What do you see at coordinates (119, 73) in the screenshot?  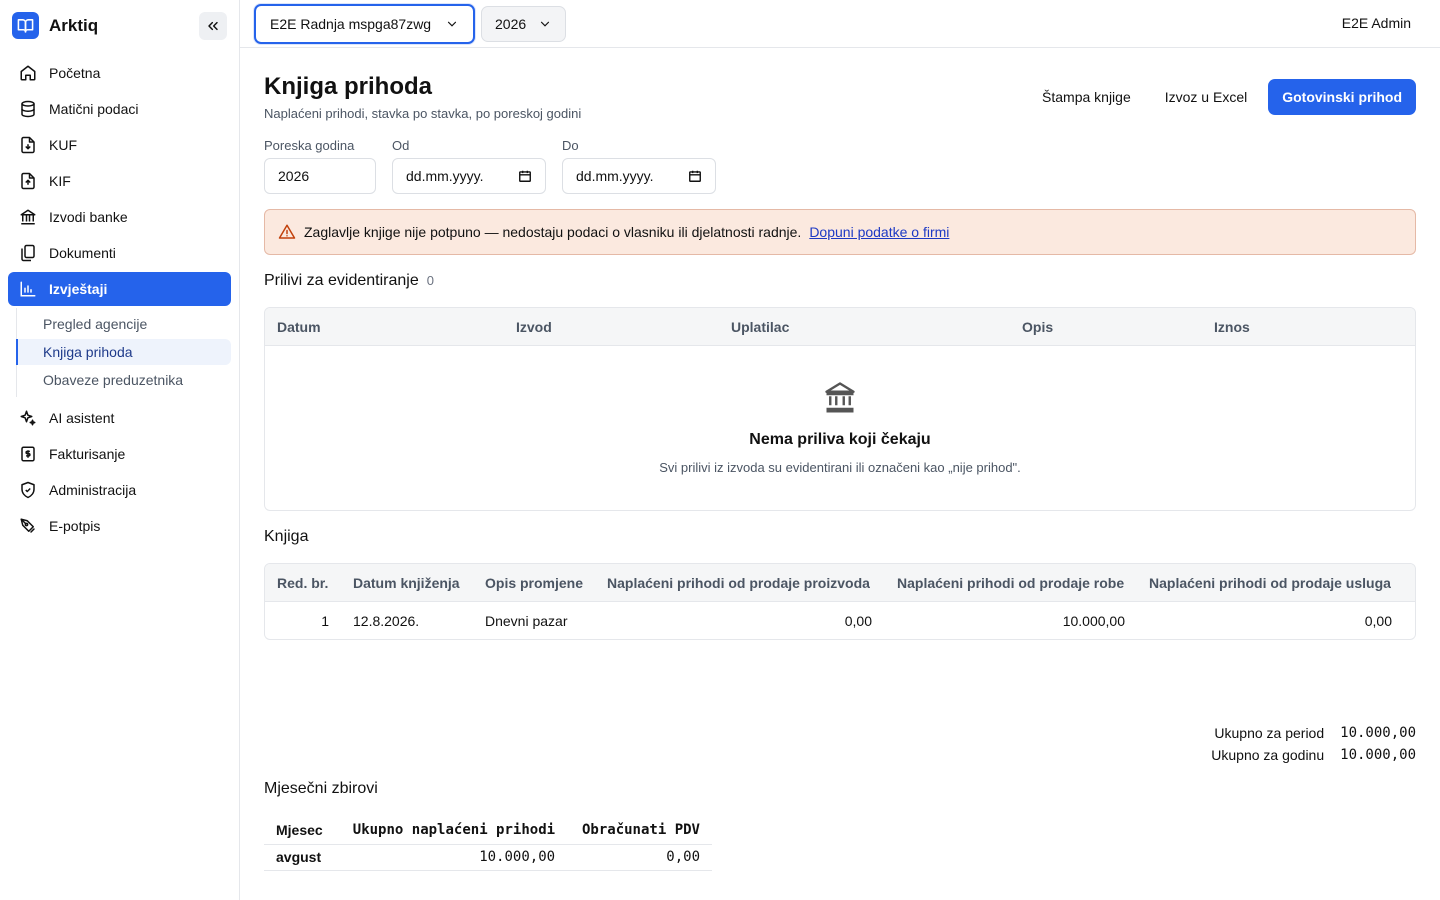 I see `sidebar-item-pocetna: Početna` at bounding box center [119, 73].